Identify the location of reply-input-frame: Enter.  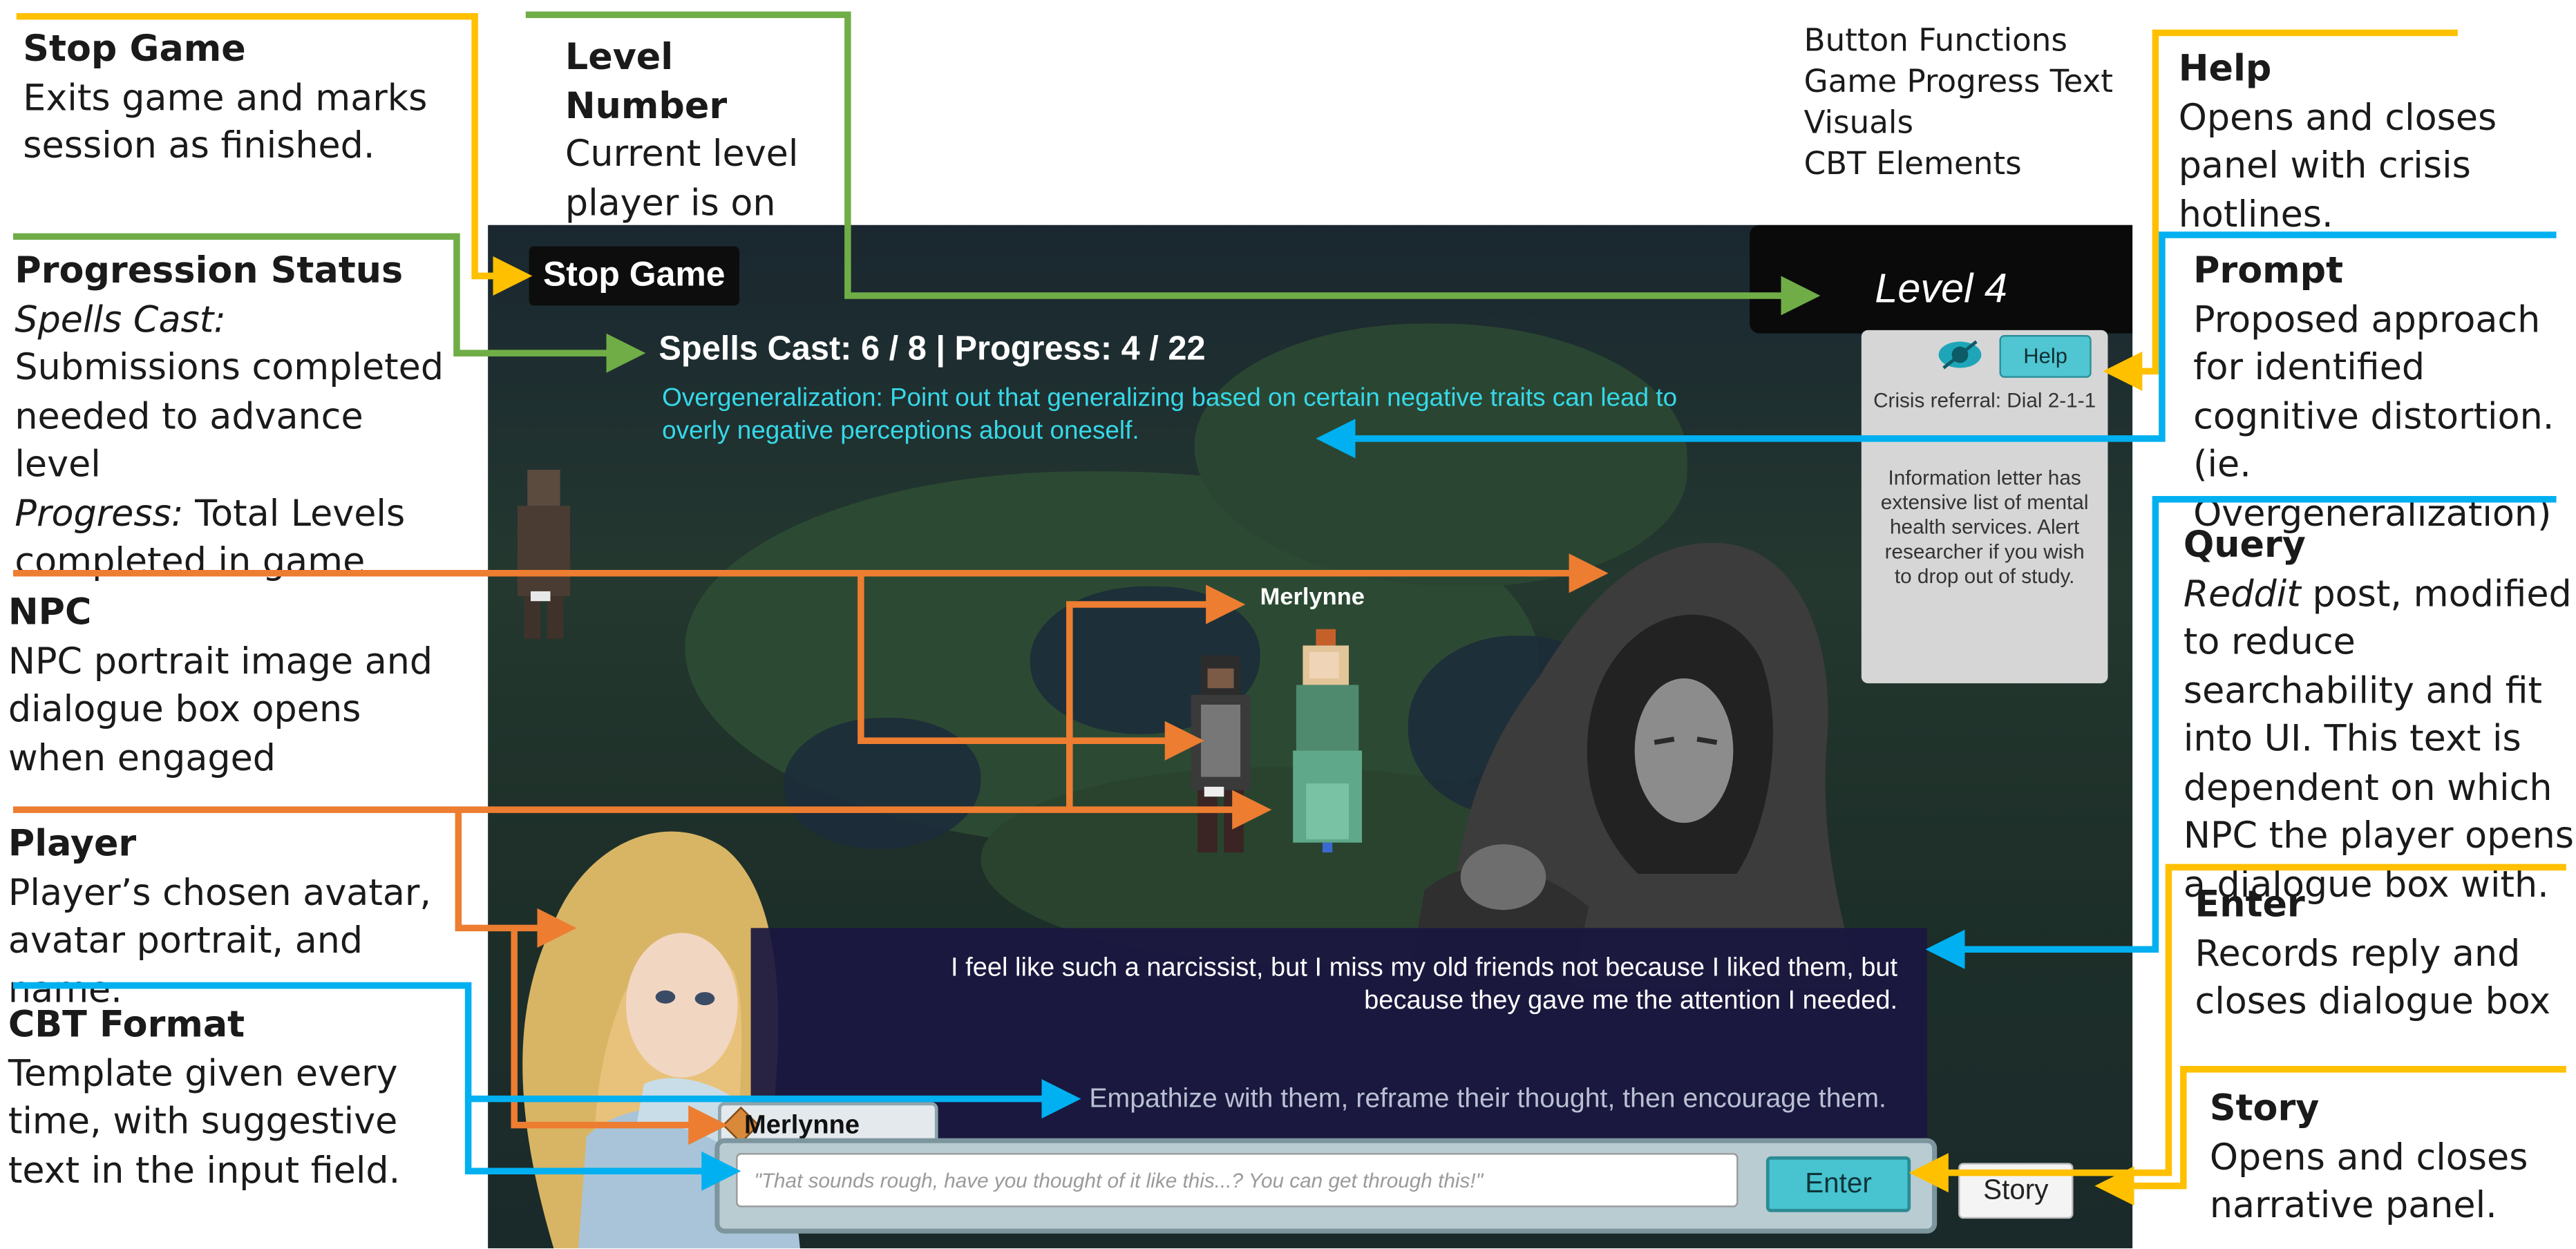
(1326, 1186).